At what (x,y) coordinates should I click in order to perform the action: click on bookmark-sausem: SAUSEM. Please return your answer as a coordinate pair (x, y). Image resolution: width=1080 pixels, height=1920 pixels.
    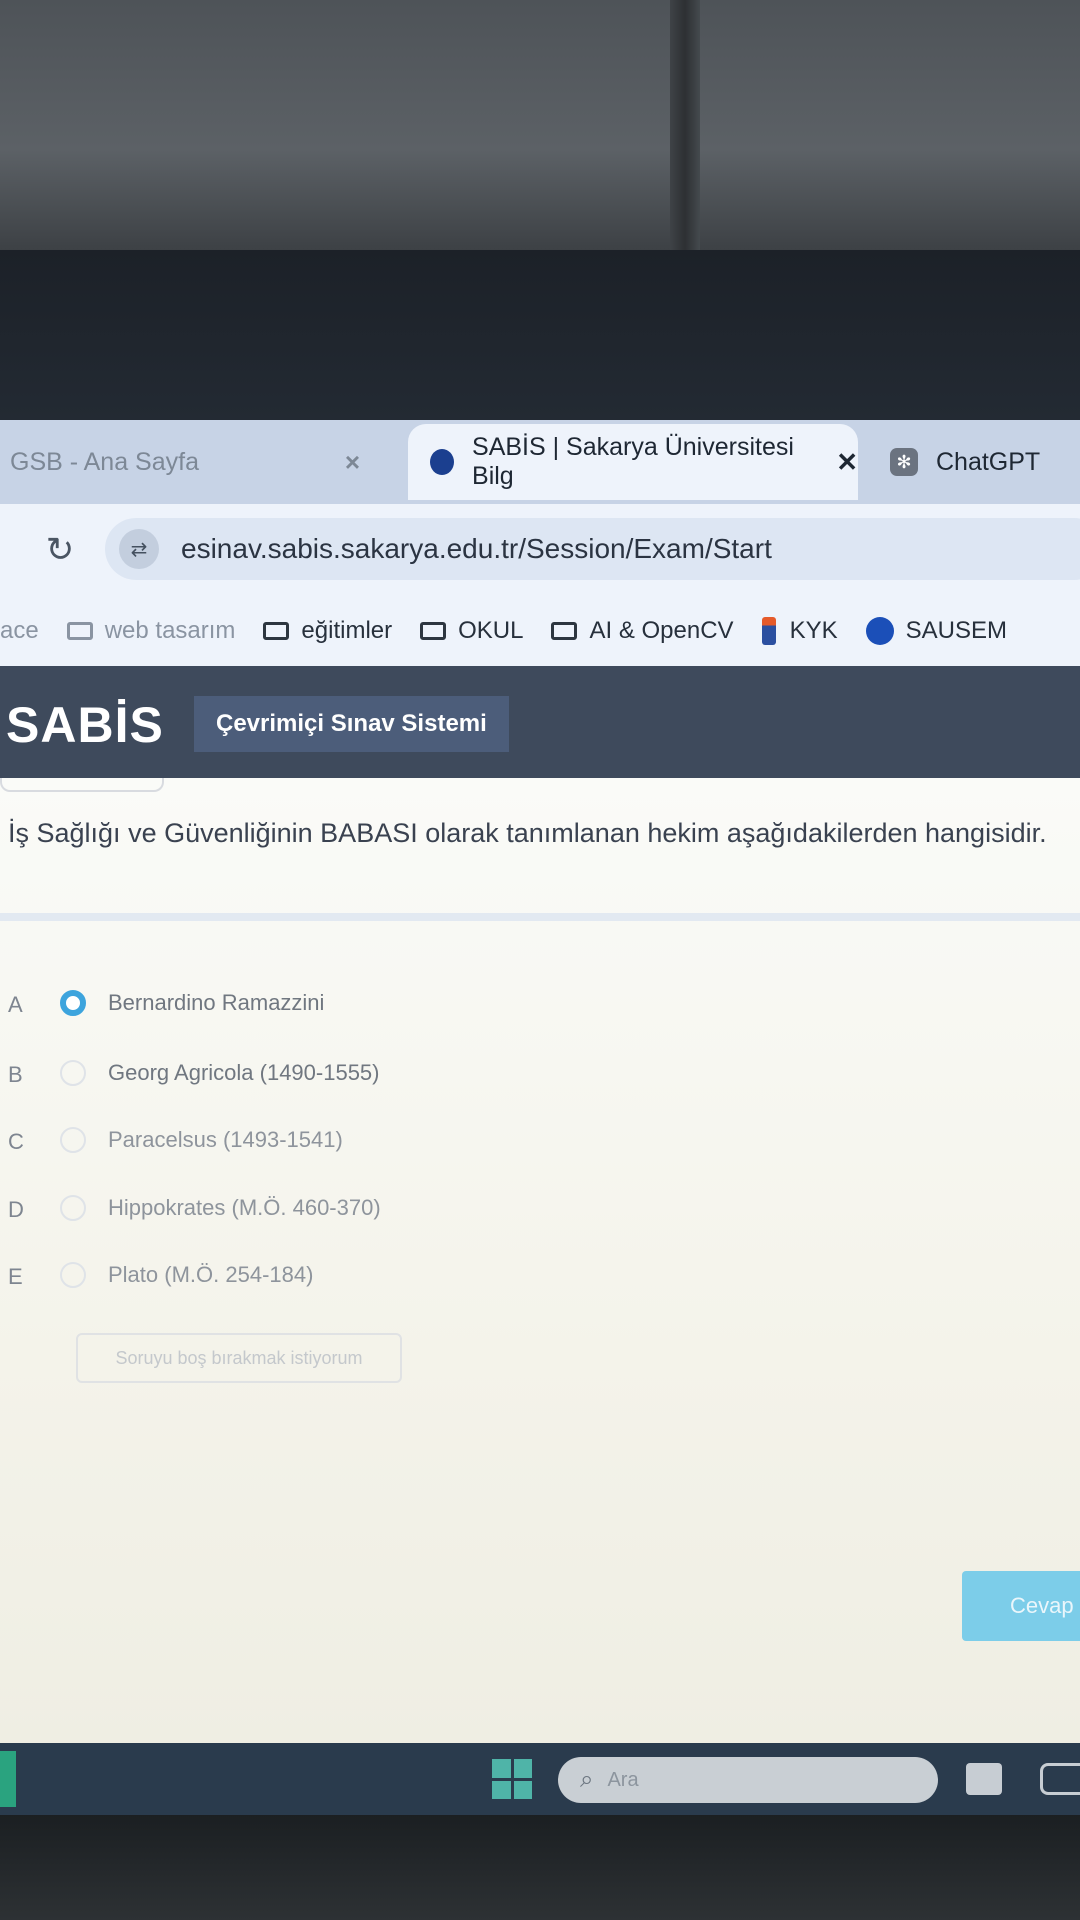
    Looking at the image, I should click on (936, 631).